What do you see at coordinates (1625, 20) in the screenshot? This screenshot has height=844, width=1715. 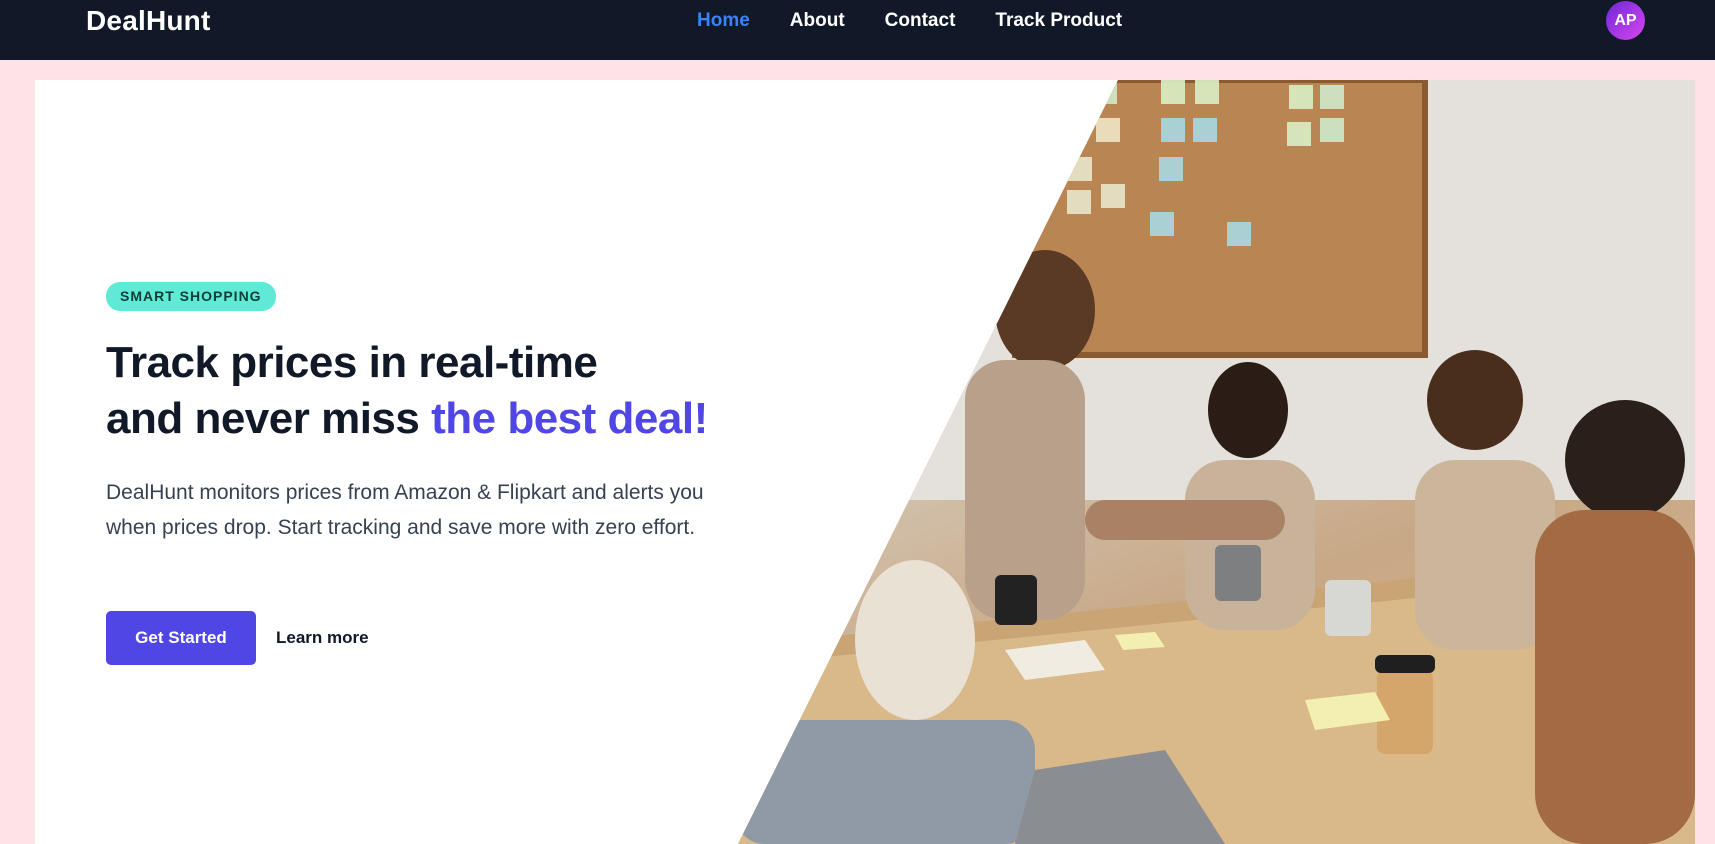 I see `user-avatar: AP` at bounding box center [1625, 20].